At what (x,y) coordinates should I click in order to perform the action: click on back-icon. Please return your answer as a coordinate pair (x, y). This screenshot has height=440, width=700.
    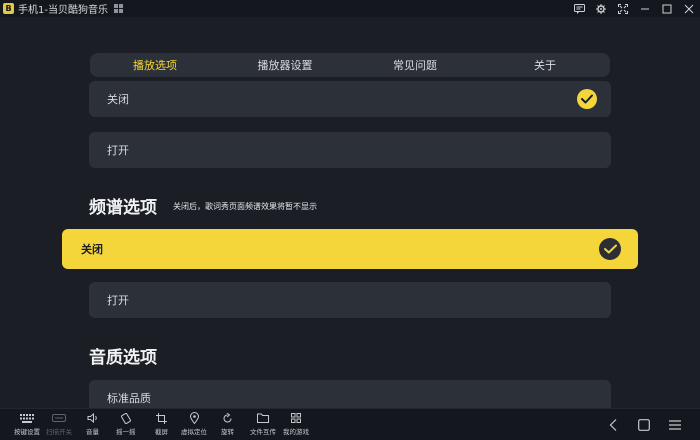
    Looking at the image, I should click on (613, 425).